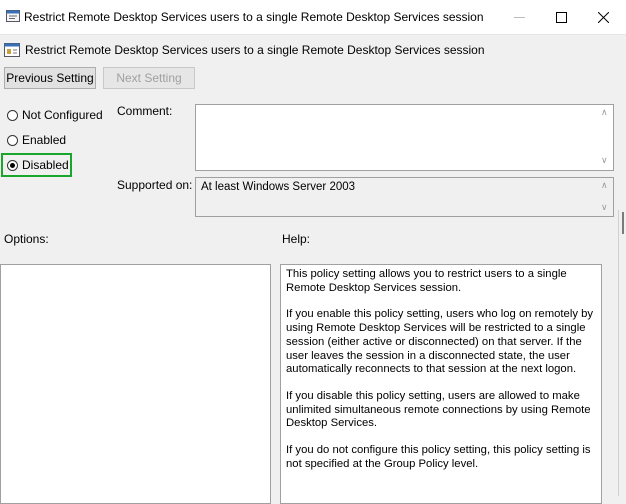  I want to click on radio-enabled: Enabled, so click(36, 140).